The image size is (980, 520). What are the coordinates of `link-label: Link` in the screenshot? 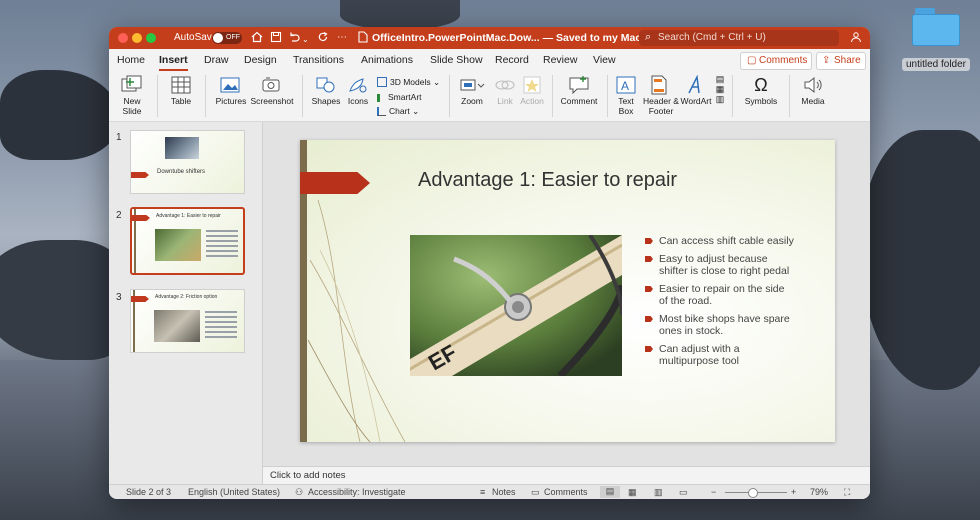 It's located at (505, 101).